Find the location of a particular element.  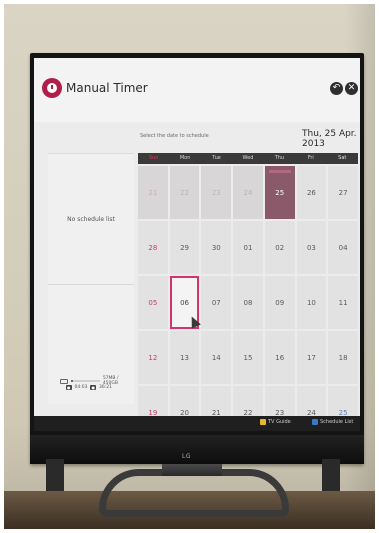

calendar-day: 09 is located at coordinates (279, 302).